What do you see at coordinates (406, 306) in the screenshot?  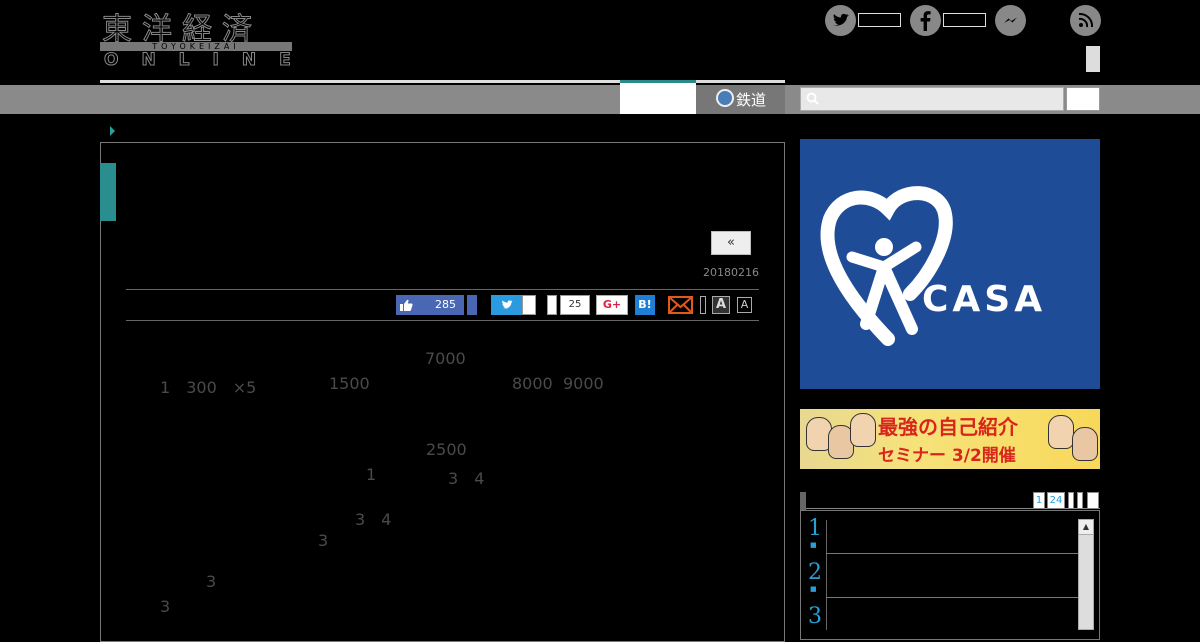 I see `thumbs-up-icon` at bounding box center [406, 306].